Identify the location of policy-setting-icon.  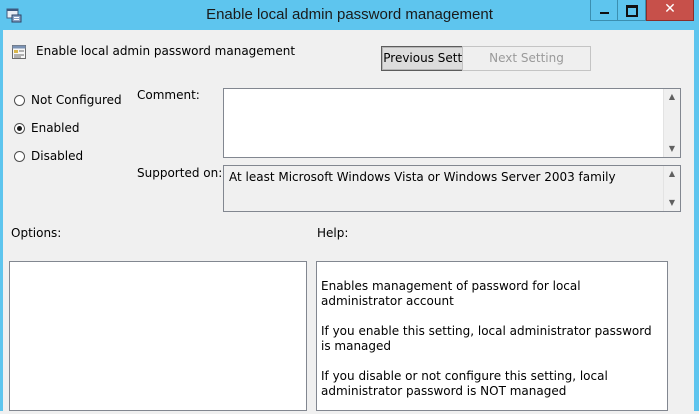
(19, 52).